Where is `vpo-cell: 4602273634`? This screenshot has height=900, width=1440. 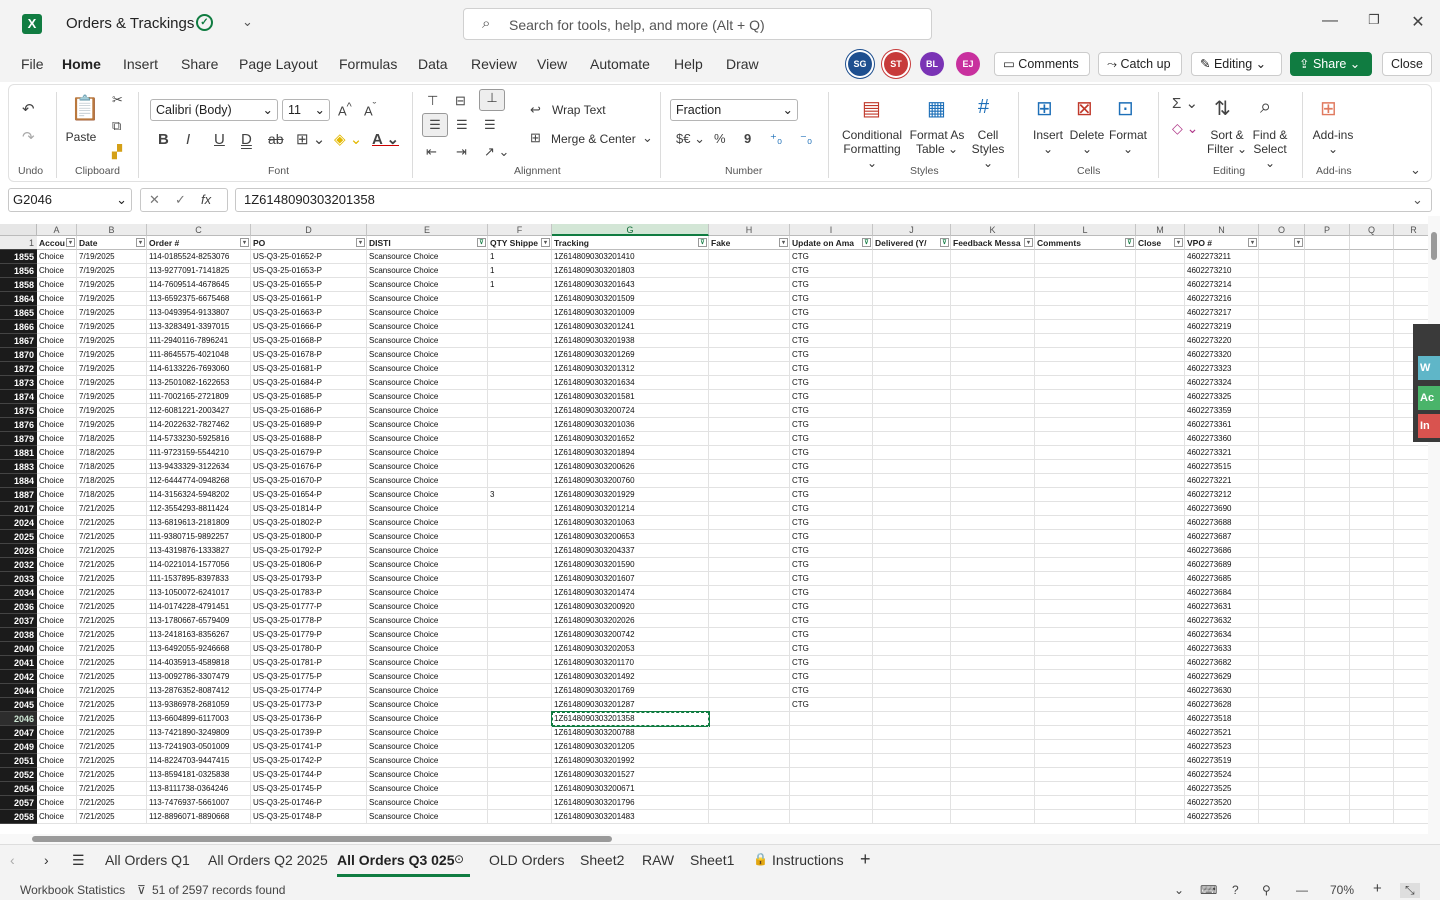
vpo-cell: 4602273634 is located at coordinates (1222, 635).